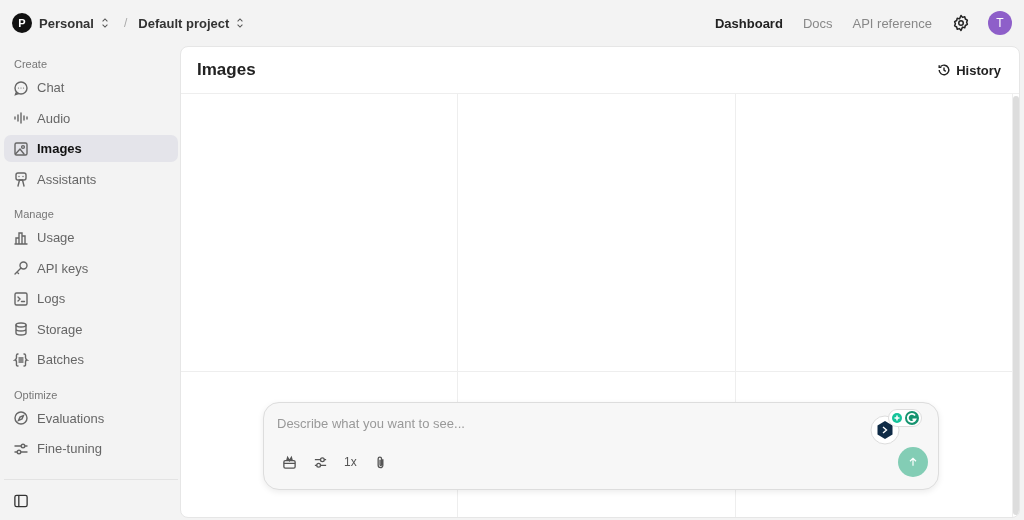 The height and width of the screenshot is (520, 1024). What do you see at coordinates (1016, 305) in the screenshot?
I see `scrollbar` at bounding box center [1016, 305].